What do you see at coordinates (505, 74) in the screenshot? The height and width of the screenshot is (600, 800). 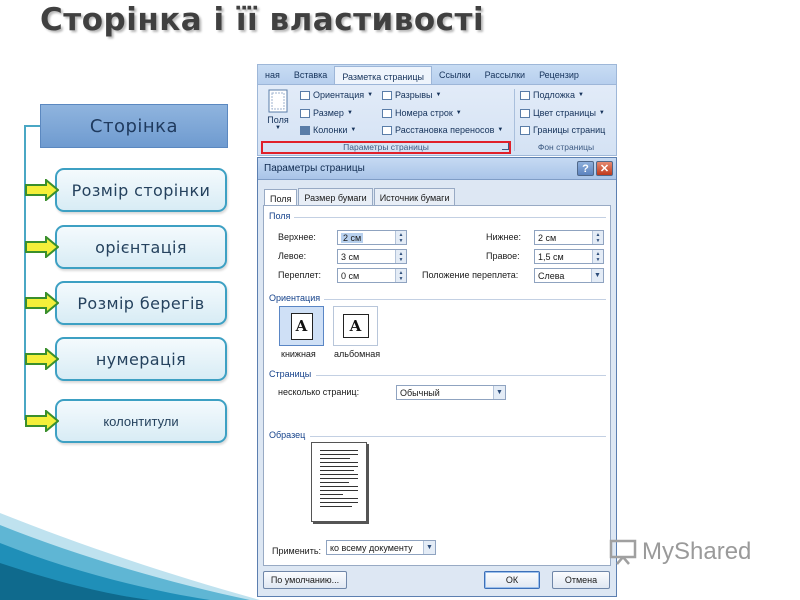 I see `ribbon-tab-mailings: Рассылки` at bounding box center [505, 74].